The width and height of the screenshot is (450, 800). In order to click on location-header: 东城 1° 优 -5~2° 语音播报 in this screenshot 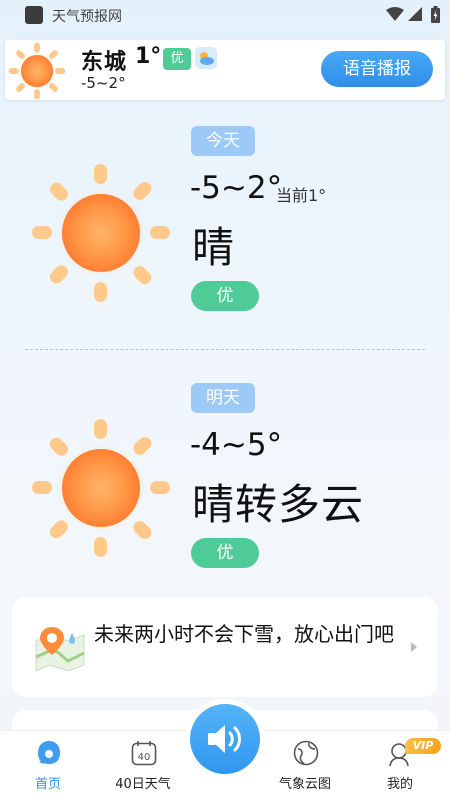, I will do `click(225, 70)`.